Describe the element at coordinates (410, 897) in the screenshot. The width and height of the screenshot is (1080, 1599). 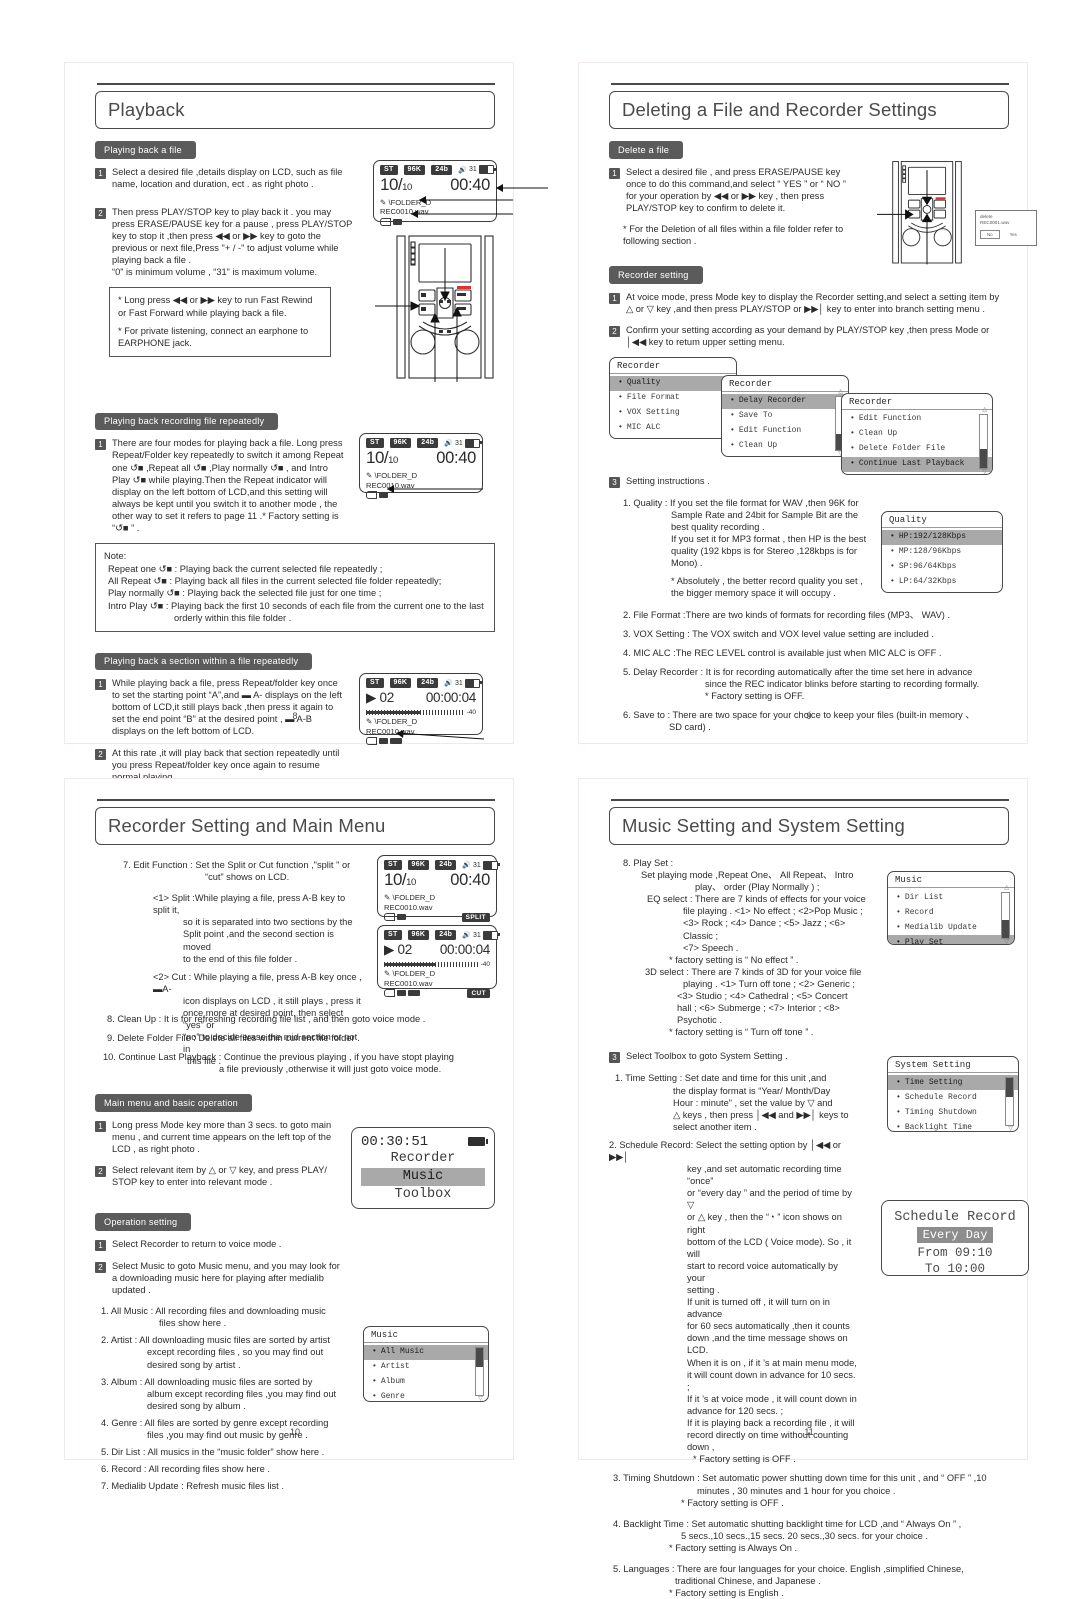
I see `folder-path: ✎ \FOLDER_D` at that location.